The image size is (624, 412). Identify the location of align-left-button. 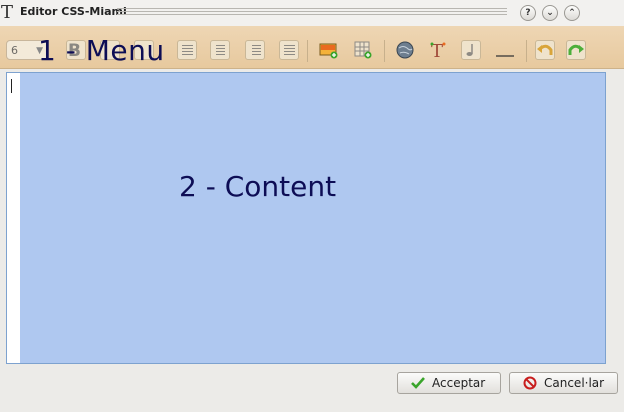
(187, 50).